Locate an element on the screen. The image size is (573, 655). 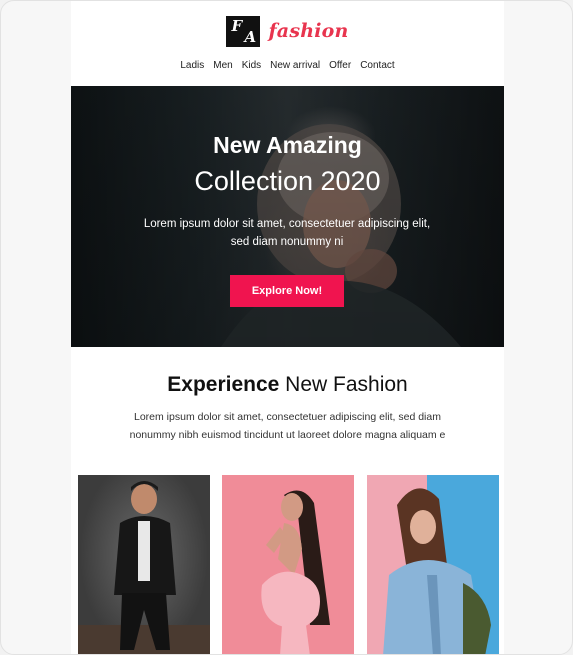
brand-name: fashion is located at coordinates (308, 31).